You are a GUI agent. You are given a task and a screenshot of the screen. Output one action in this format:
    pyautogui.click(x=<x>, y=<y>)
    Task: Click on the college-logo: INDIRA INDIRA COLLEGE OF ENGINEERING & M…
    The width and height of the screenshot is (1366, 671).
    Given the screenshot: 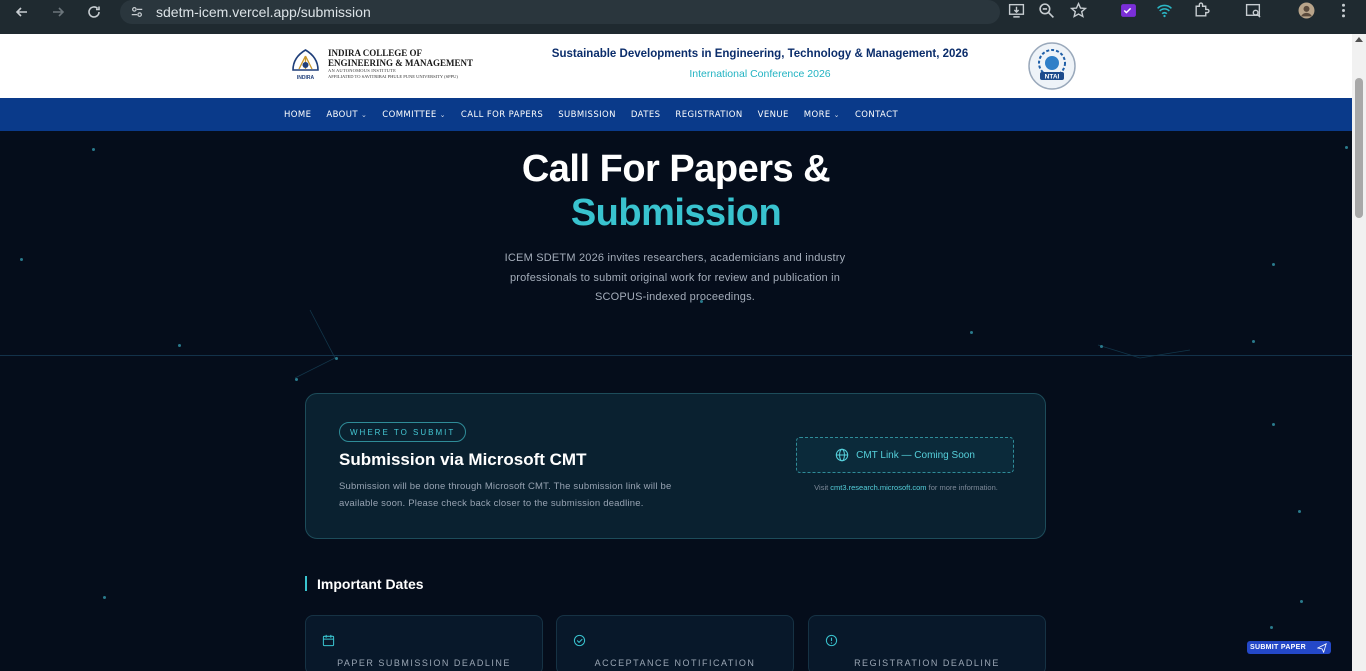 What is the action you would take?
    pyautogui.click(x=381, y=65)
    